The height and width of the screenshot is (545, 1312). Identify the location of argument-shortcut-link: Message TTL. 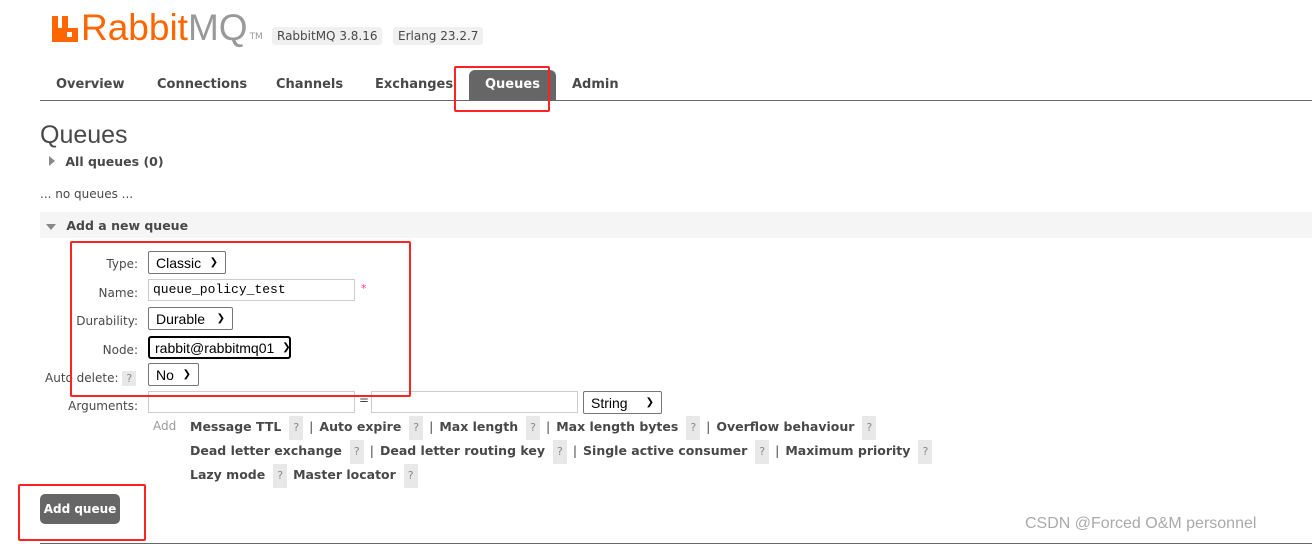
(235, 426).